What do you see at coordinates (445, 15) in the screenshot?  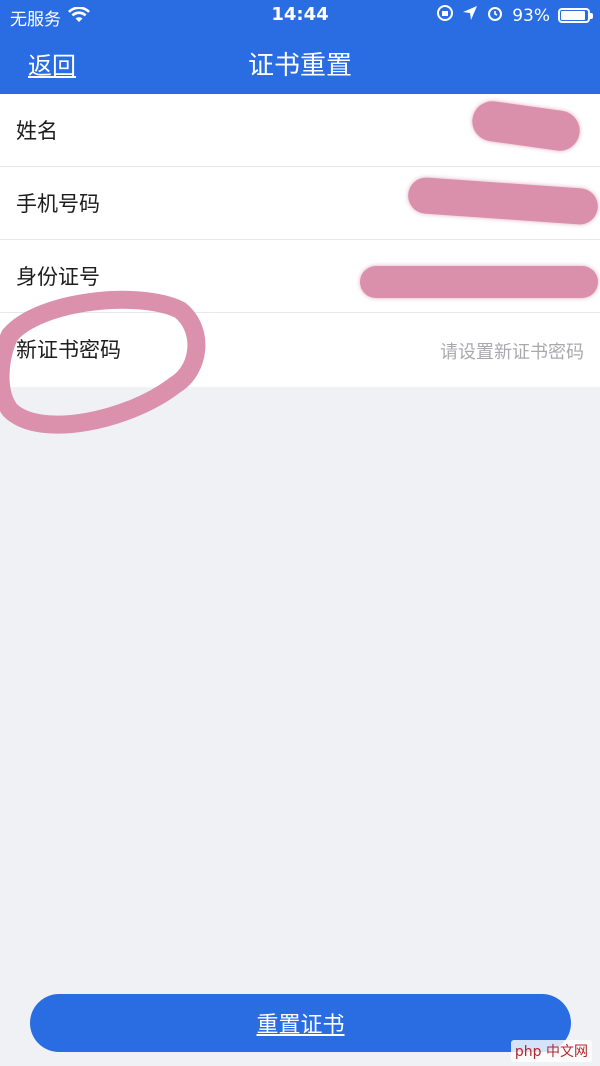 I see `rotation-lock-icon` at bounding box center [445, 15].